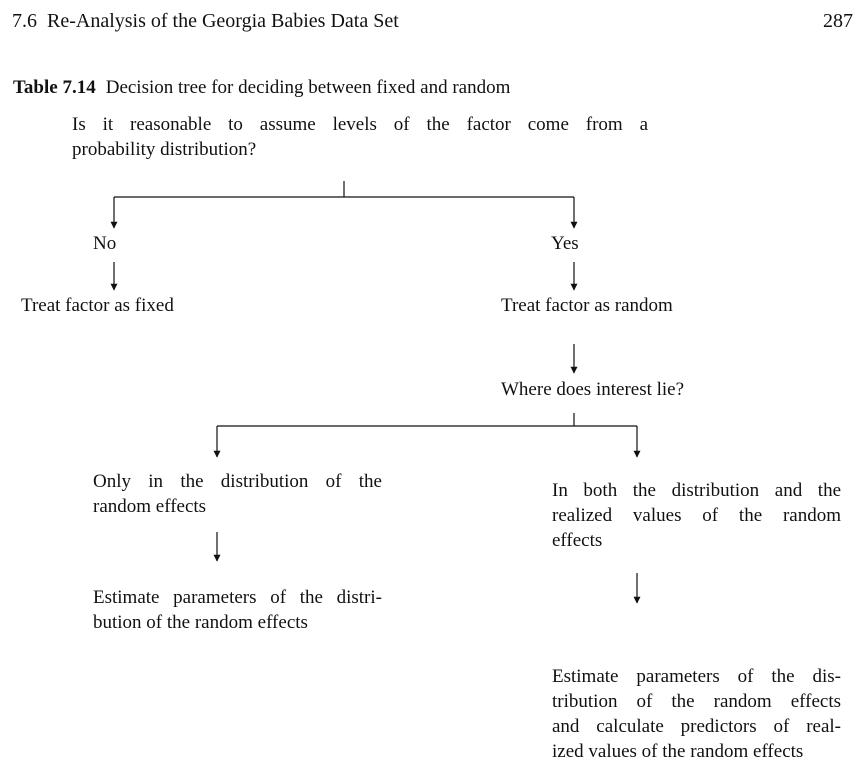  What do you see at coordinates (105, 243) in the screenshot?
I see `no-label: No` at bounding box center [105, 243].